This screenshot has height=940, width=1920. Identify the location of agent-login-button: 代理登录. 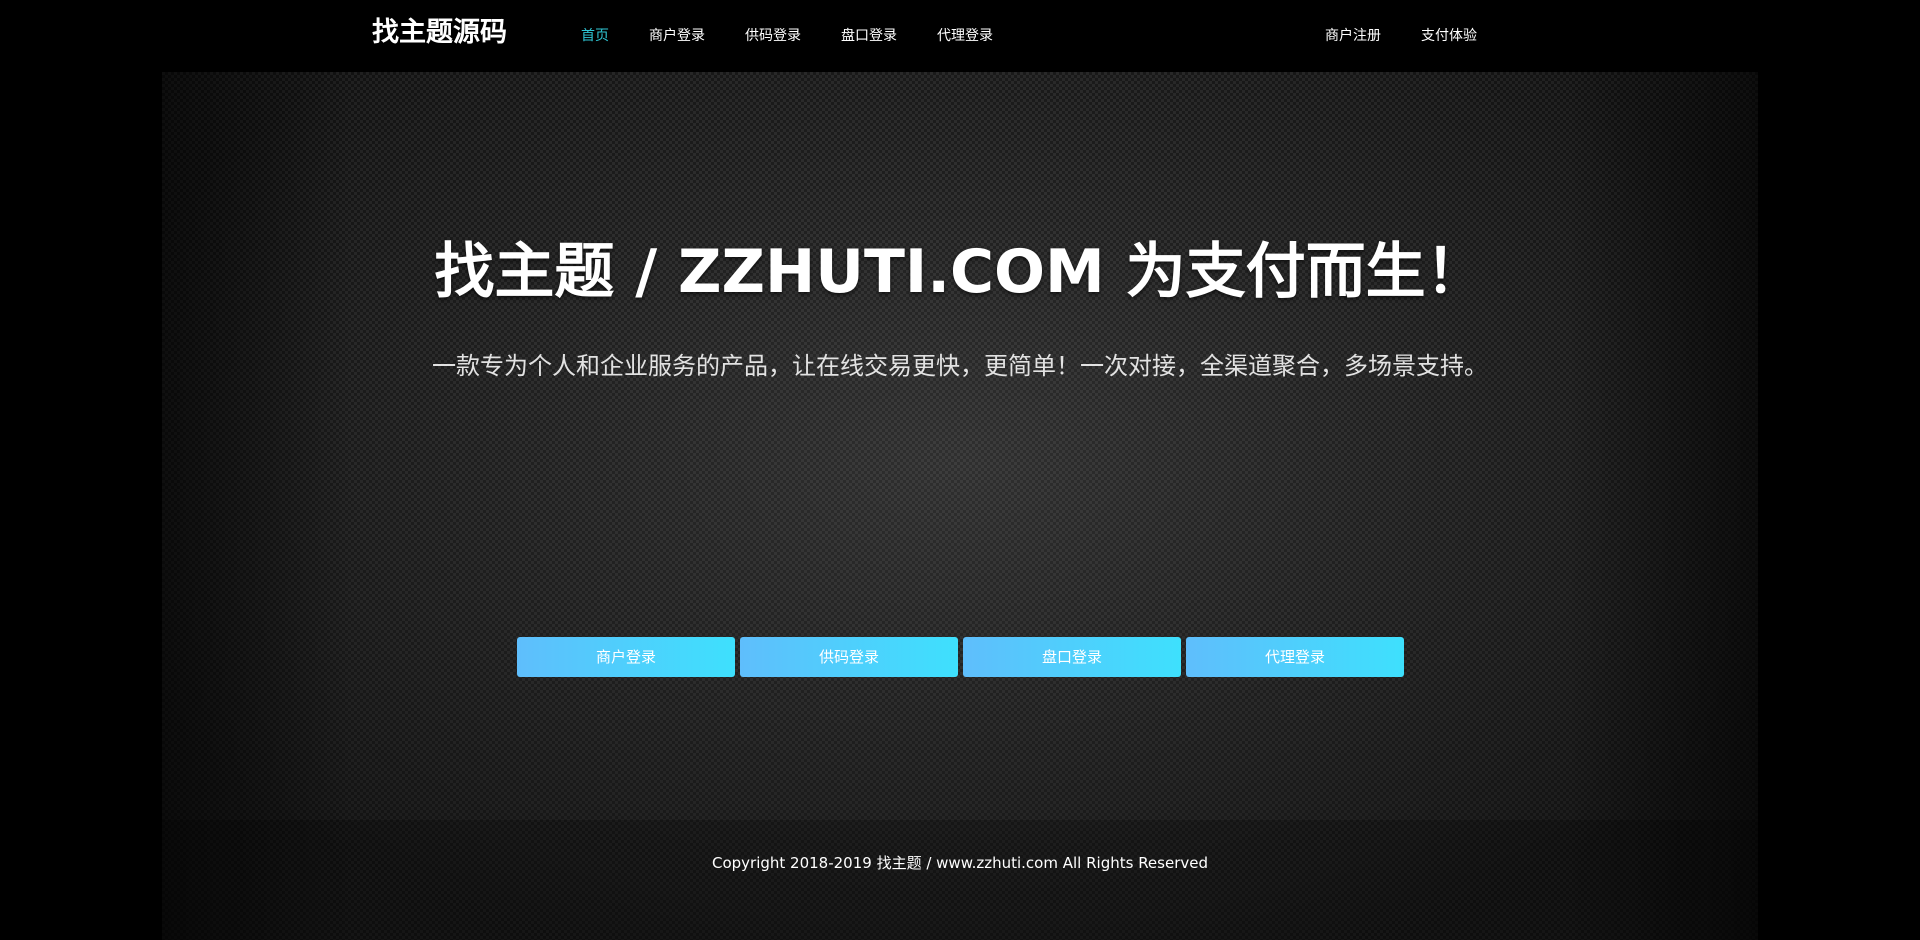
(1295, 657).